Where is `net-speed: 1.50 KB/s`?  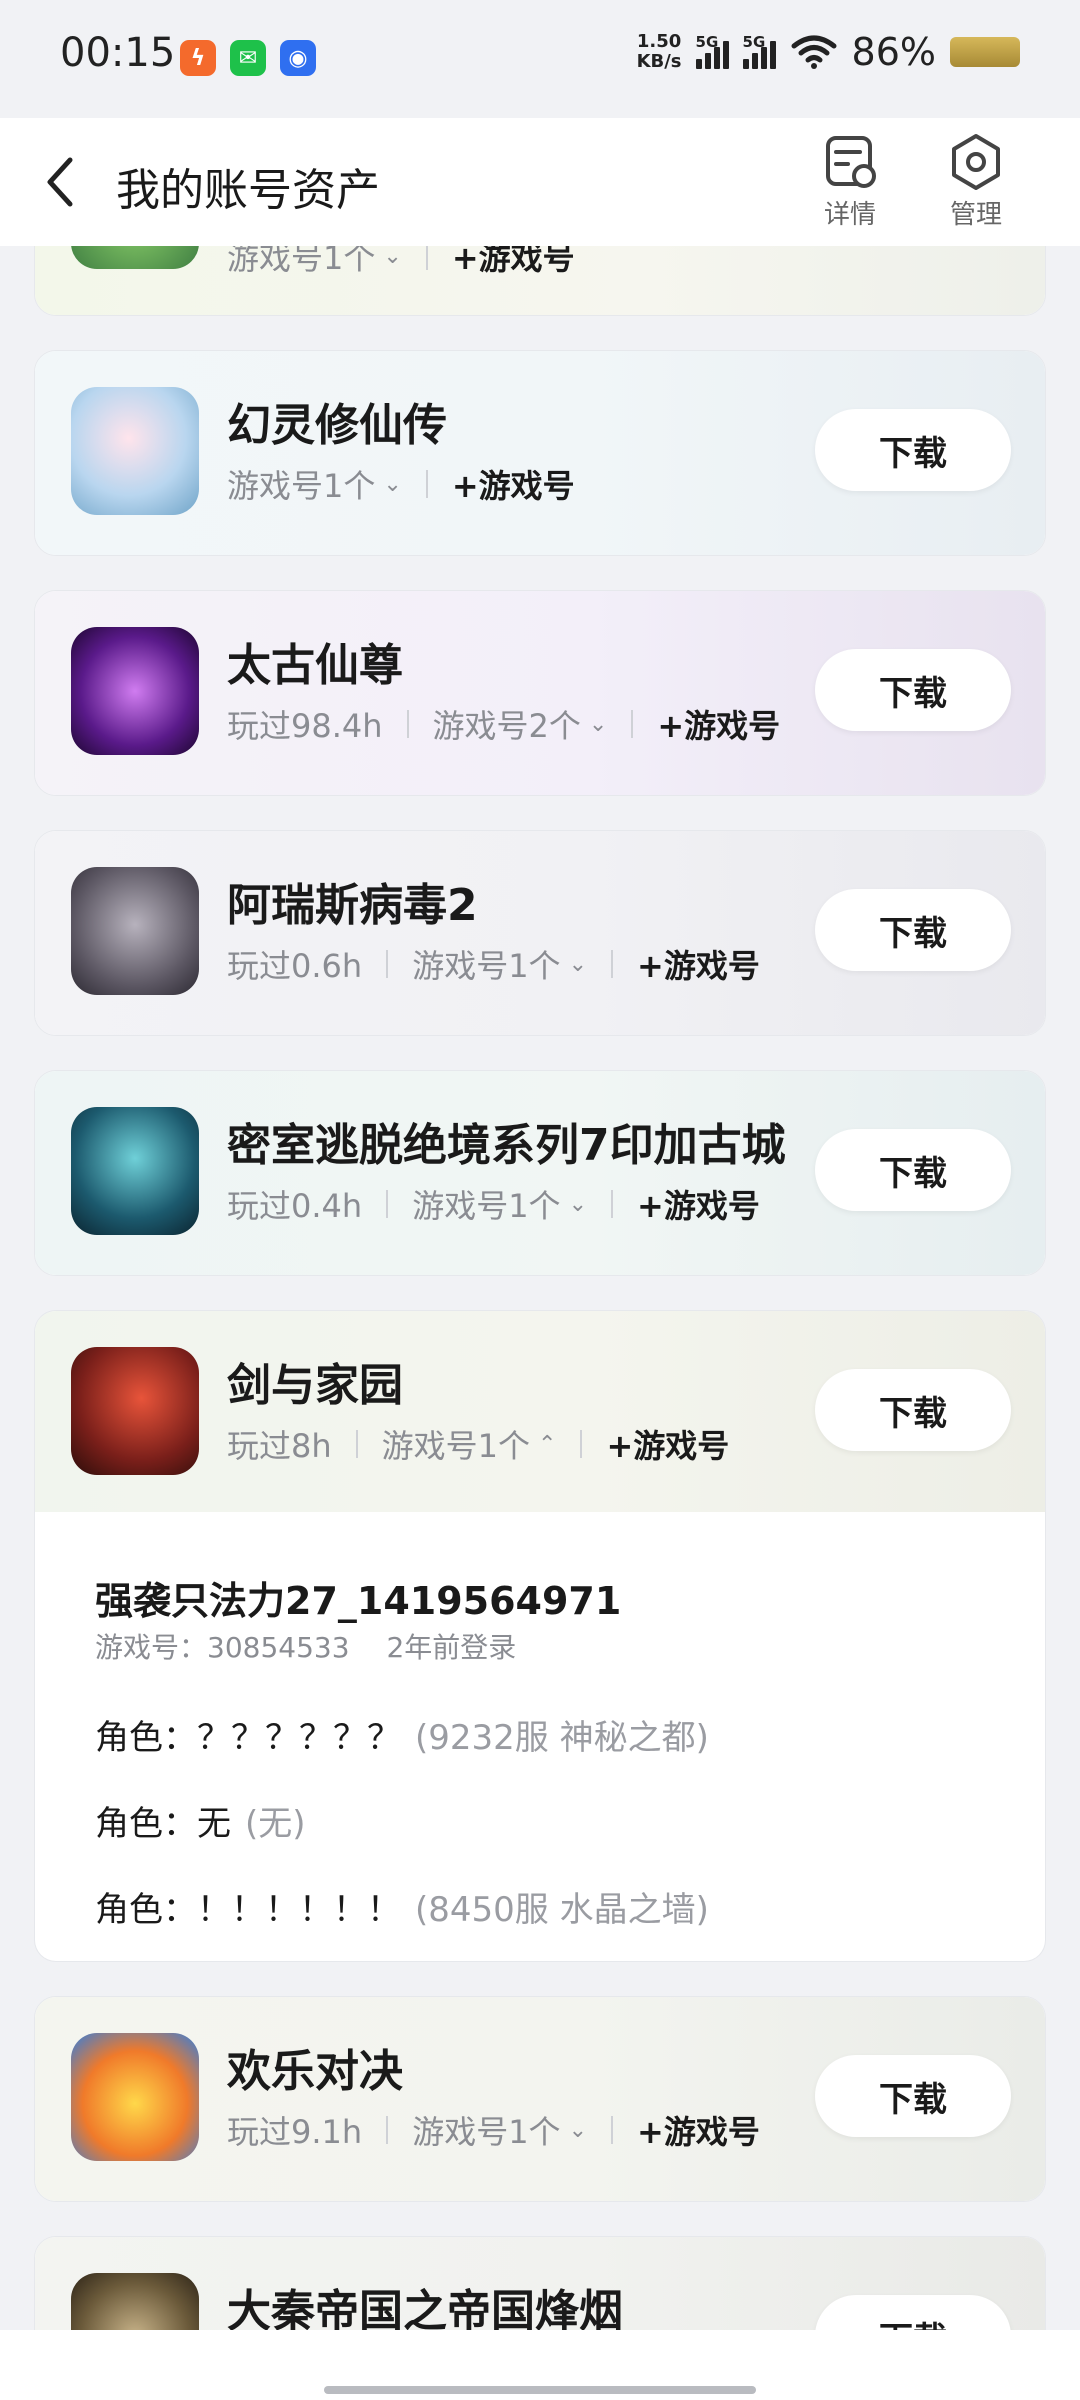
net-speed: 1.50 KB/s is located at coordinates (659, 51).